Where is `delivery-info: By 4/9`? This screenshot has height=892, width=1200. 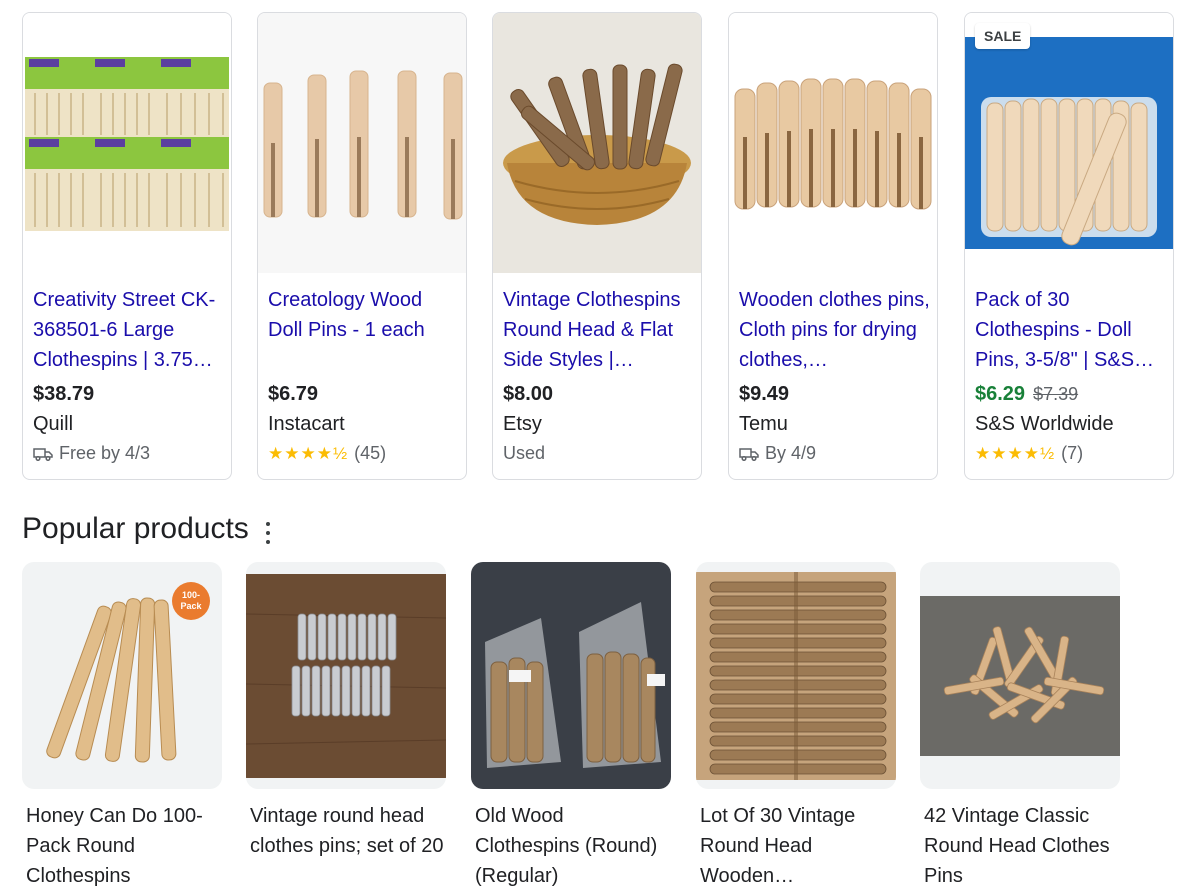 delivery-info: By 4/9 is located at coordinates (777, 453).